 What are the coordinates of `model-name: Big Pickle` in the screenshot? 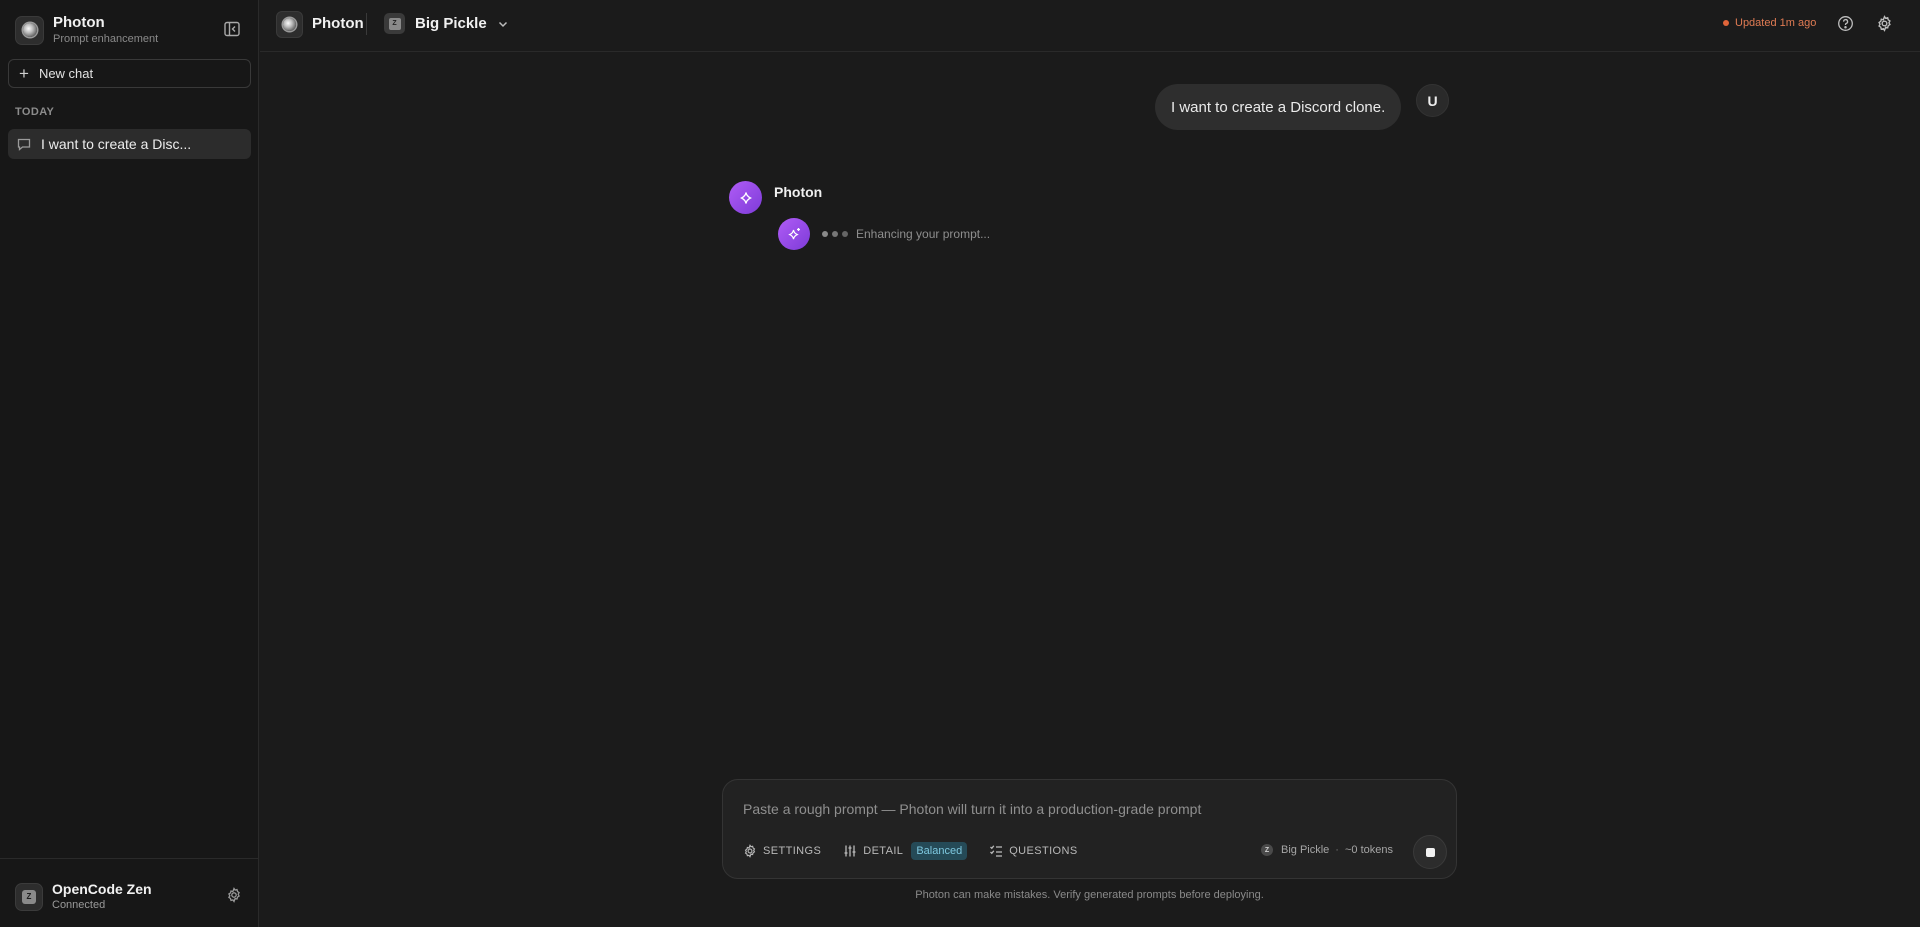 It's located at (451, 23).